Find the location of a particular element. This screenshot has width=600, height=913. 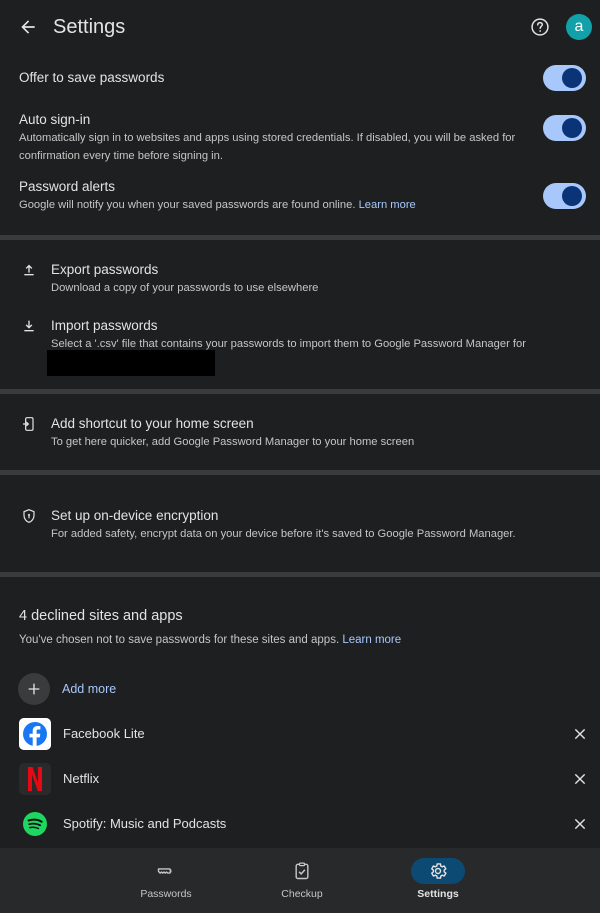

remove-netflix-button is located at coordinates (580, 779).